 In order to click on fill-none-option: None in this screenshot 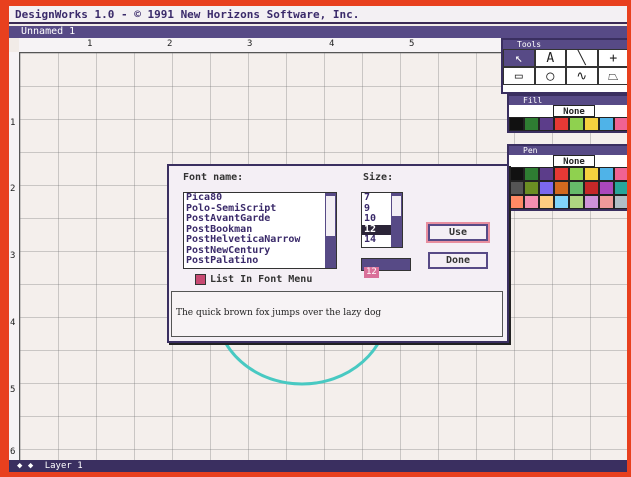, I will do `click(574, 111)`.